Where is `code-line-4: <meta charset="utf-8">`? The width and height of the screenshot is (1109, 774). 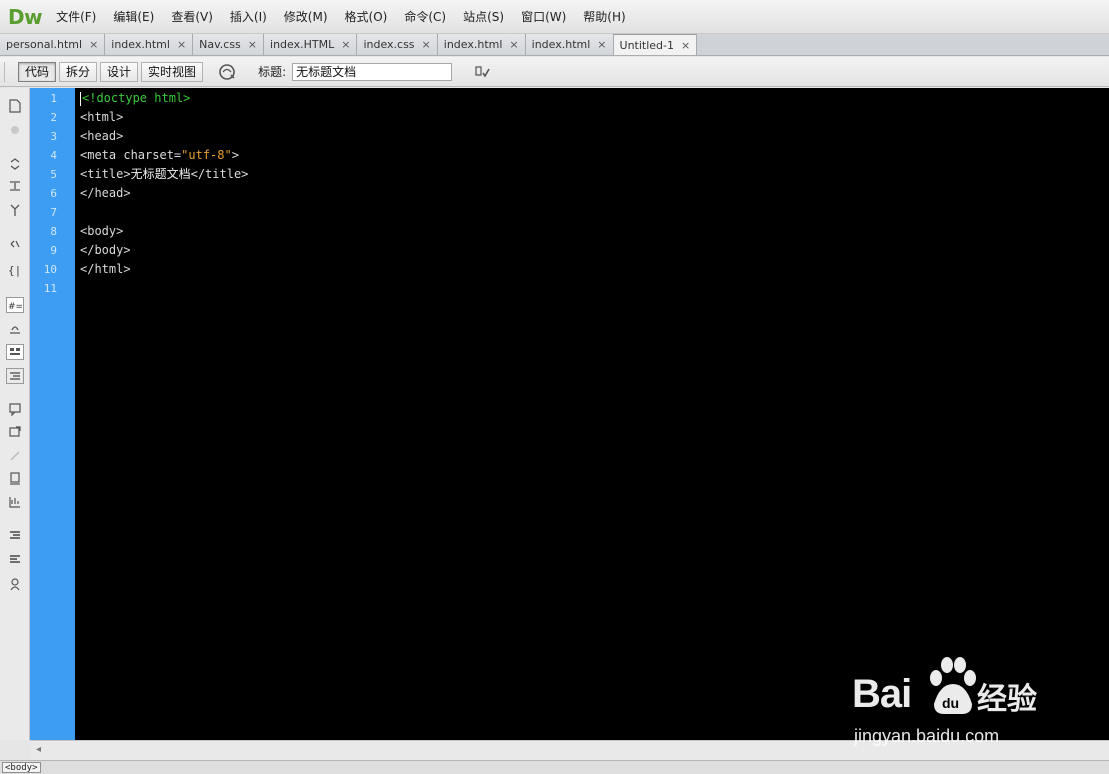 code-line-4: <meta charset="utf-8"> is located at coordinates (159, 155).